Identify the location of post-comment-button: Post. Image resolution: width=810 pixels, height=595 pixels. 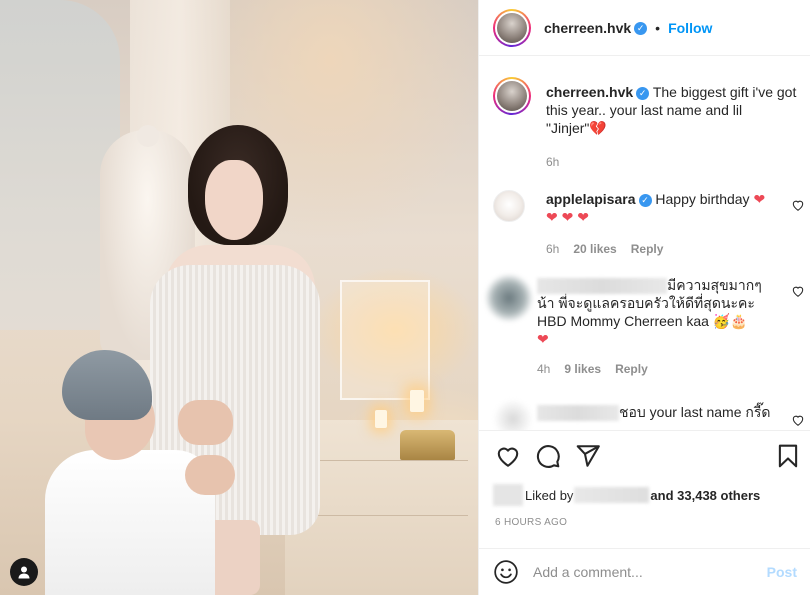
(782, 572).